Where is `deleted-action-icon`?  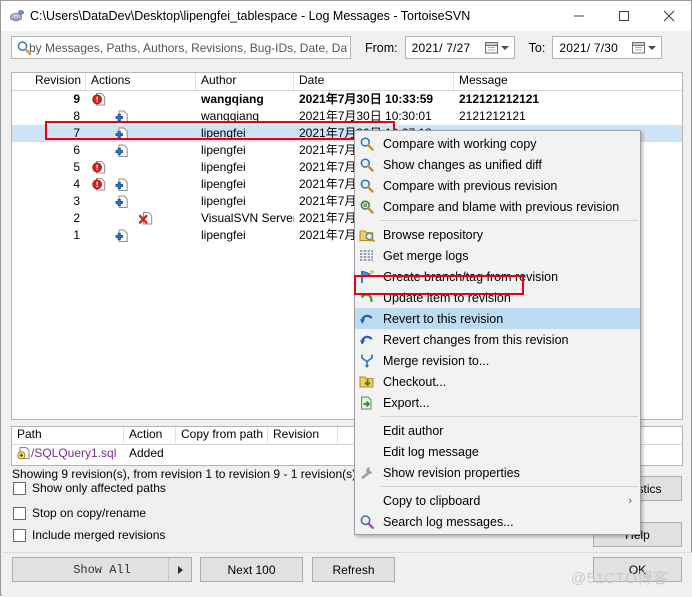 deleted-action-icon is located at coordinates (145, 218).